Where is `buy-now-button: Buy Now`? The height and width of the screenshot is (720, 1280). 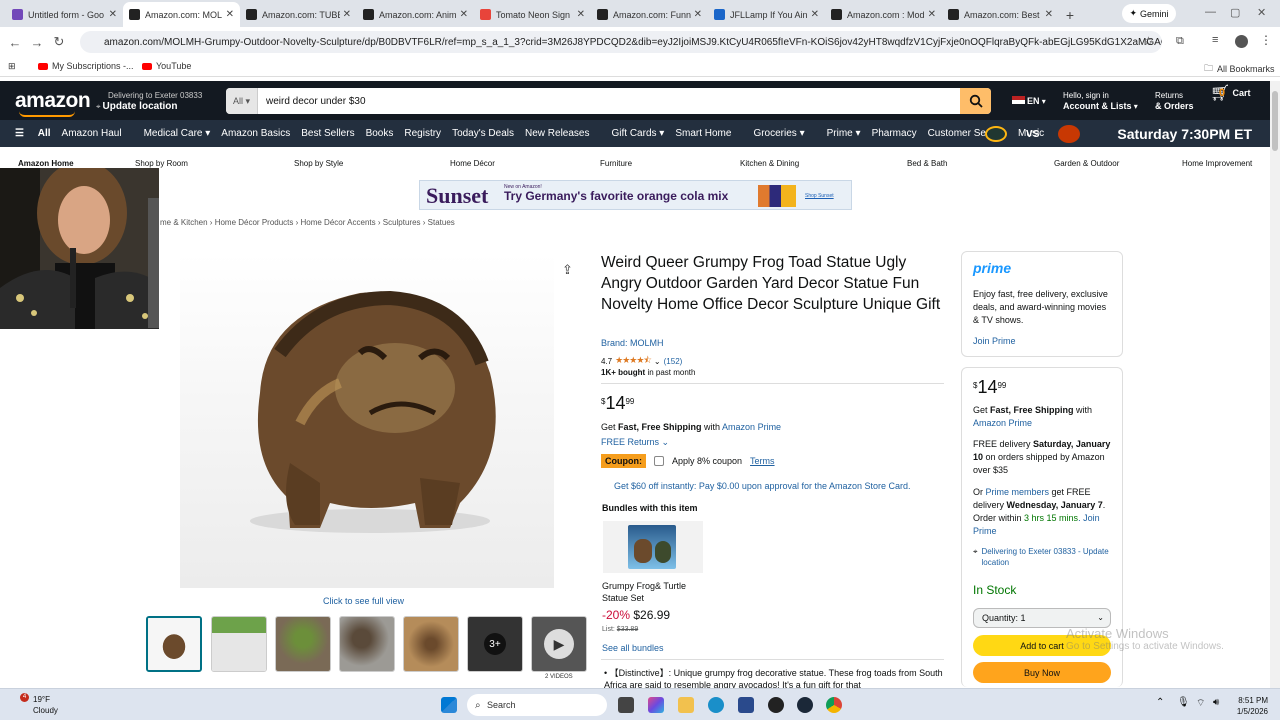 buy-now-button: Buy Now is located at coordinates (1042, 672).